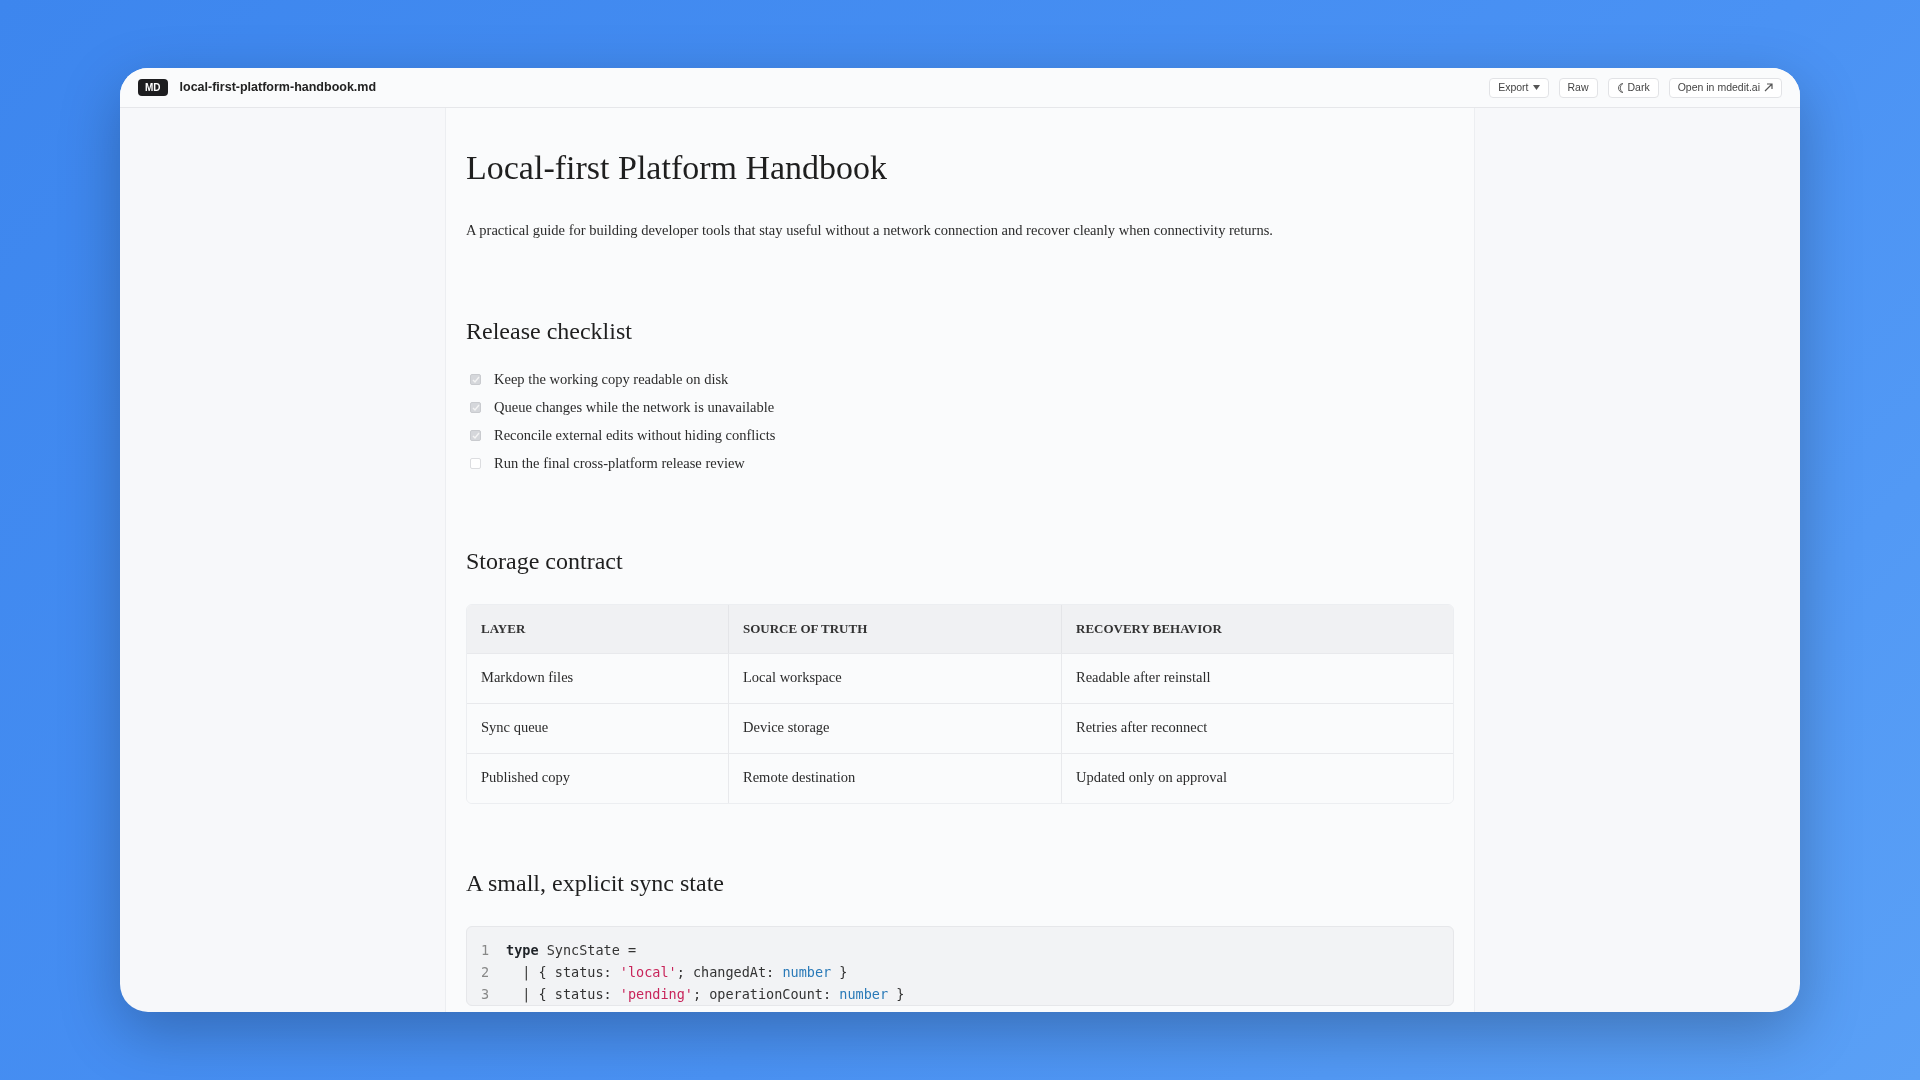 This screenshot has height=1080, width=1920. I want to click on table-cell-text: Published copy, so click(525, 778).